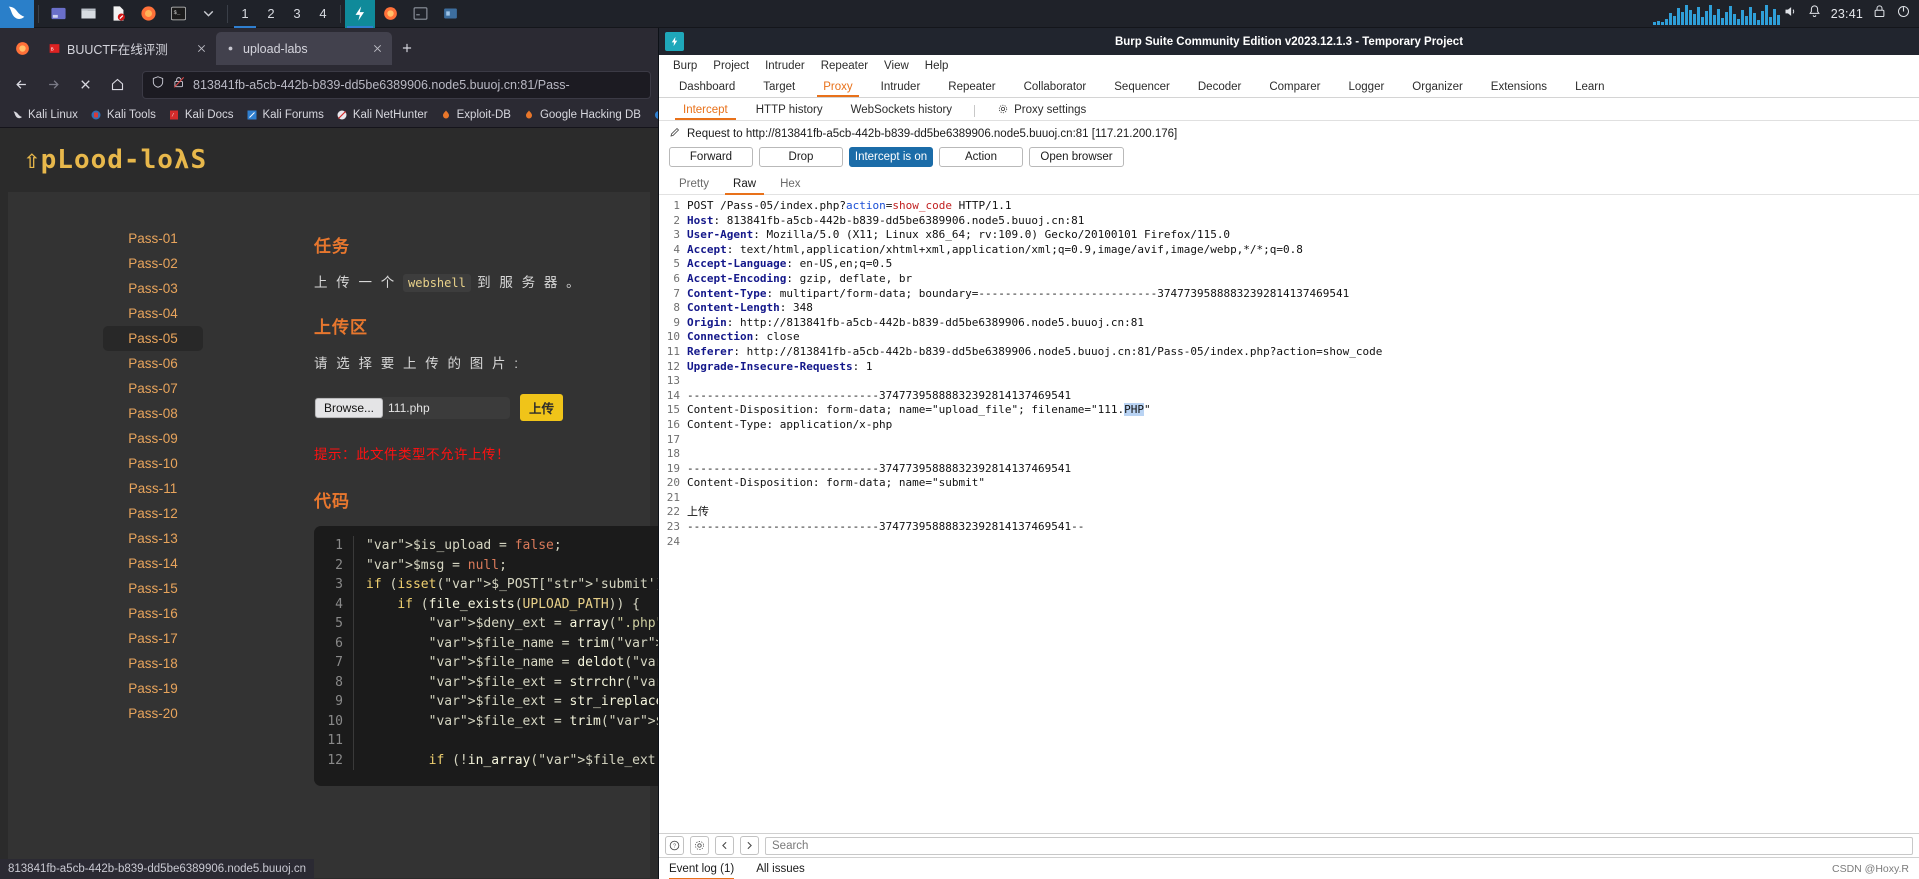  Describe the element at coordinates (85, 84) in the screenshot. I see `stop-icon` at that location.